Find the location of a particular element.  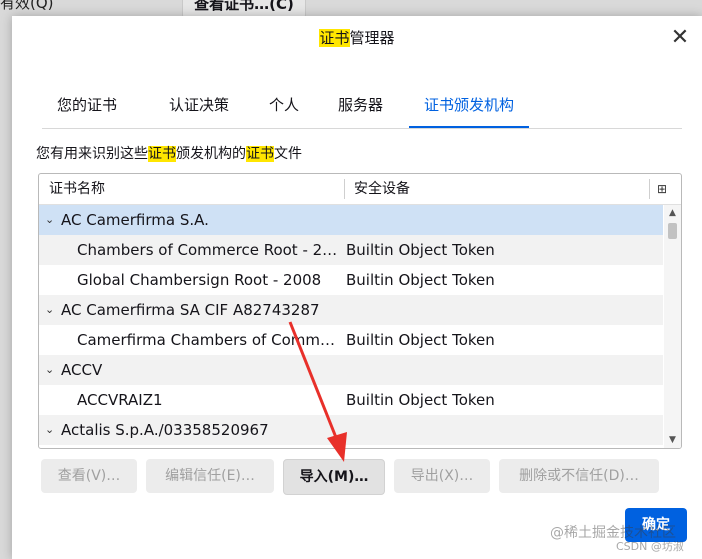

tree-group-row: ⌄ AC Camerfirma S.A. is located at coordinates (351, 220).